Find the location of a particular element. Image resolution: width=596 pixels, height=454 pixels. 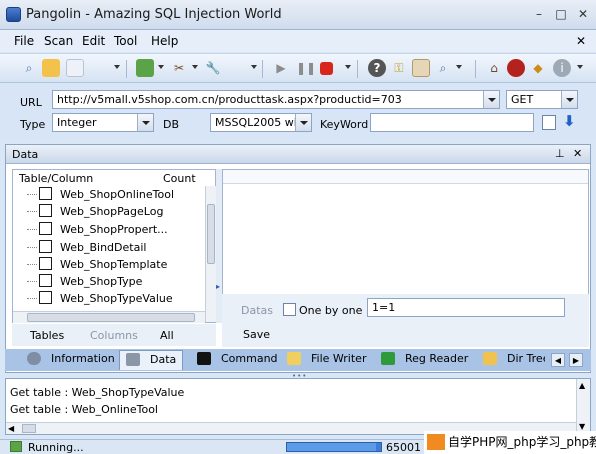

panel-close-icon: ✕ is located at coordinates (581, 41).